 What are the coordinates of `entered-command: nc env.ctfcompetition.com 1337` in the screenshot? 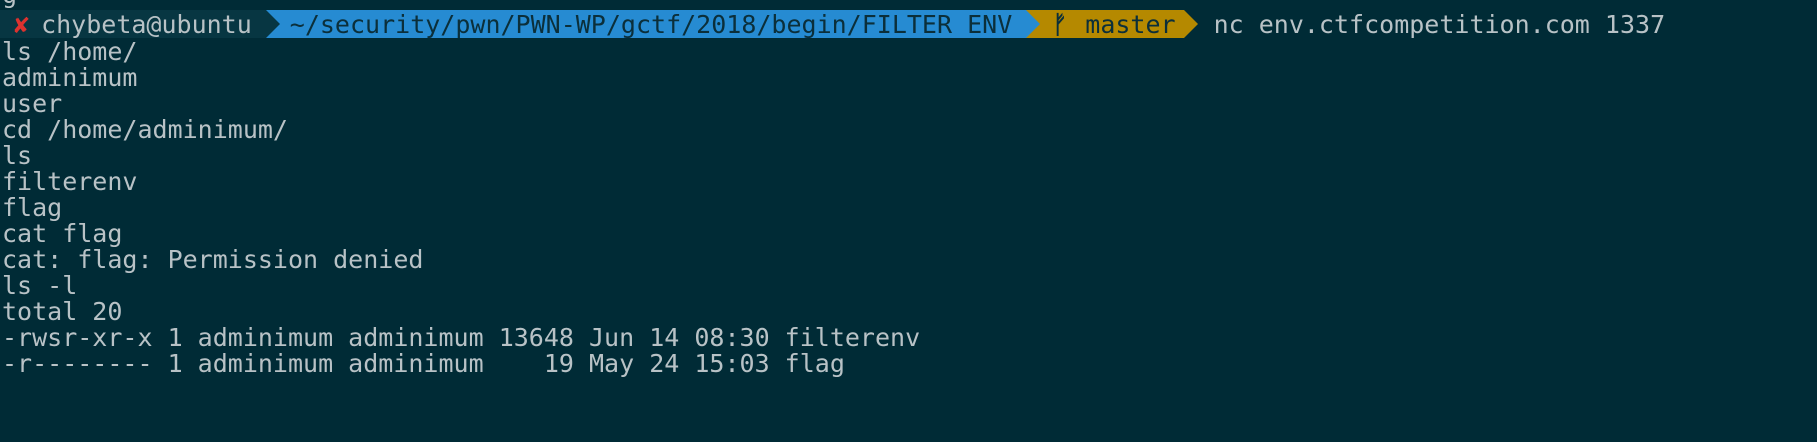 It's located at (1439, 24).